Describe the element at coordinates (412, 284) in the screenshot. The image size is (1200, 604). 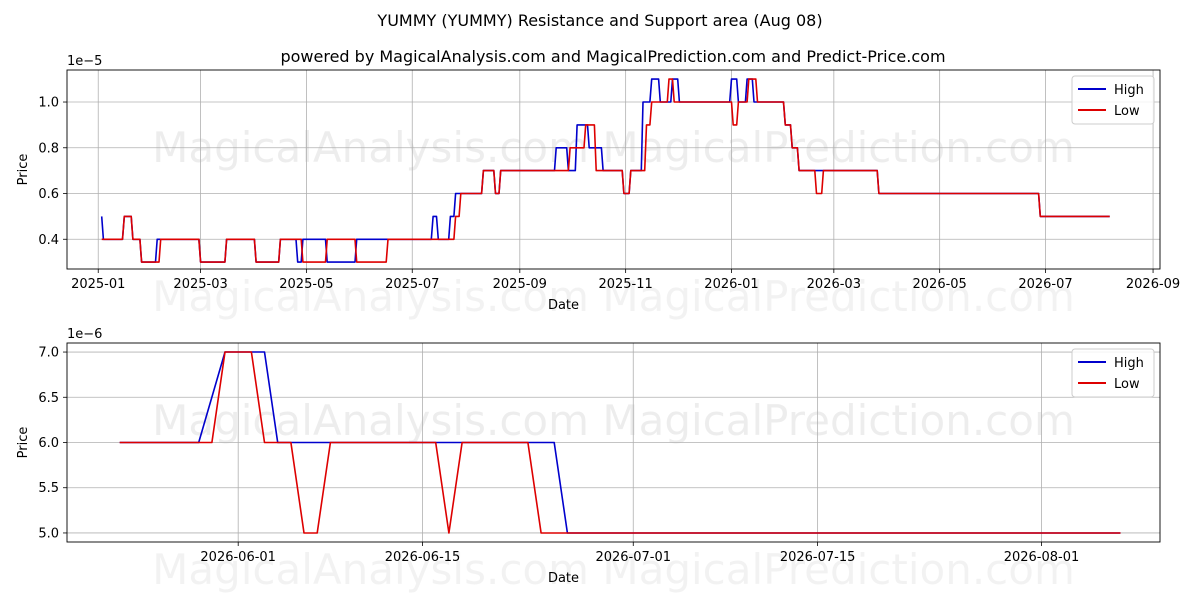
I see `x-tick-label: 2025-07` at that location.